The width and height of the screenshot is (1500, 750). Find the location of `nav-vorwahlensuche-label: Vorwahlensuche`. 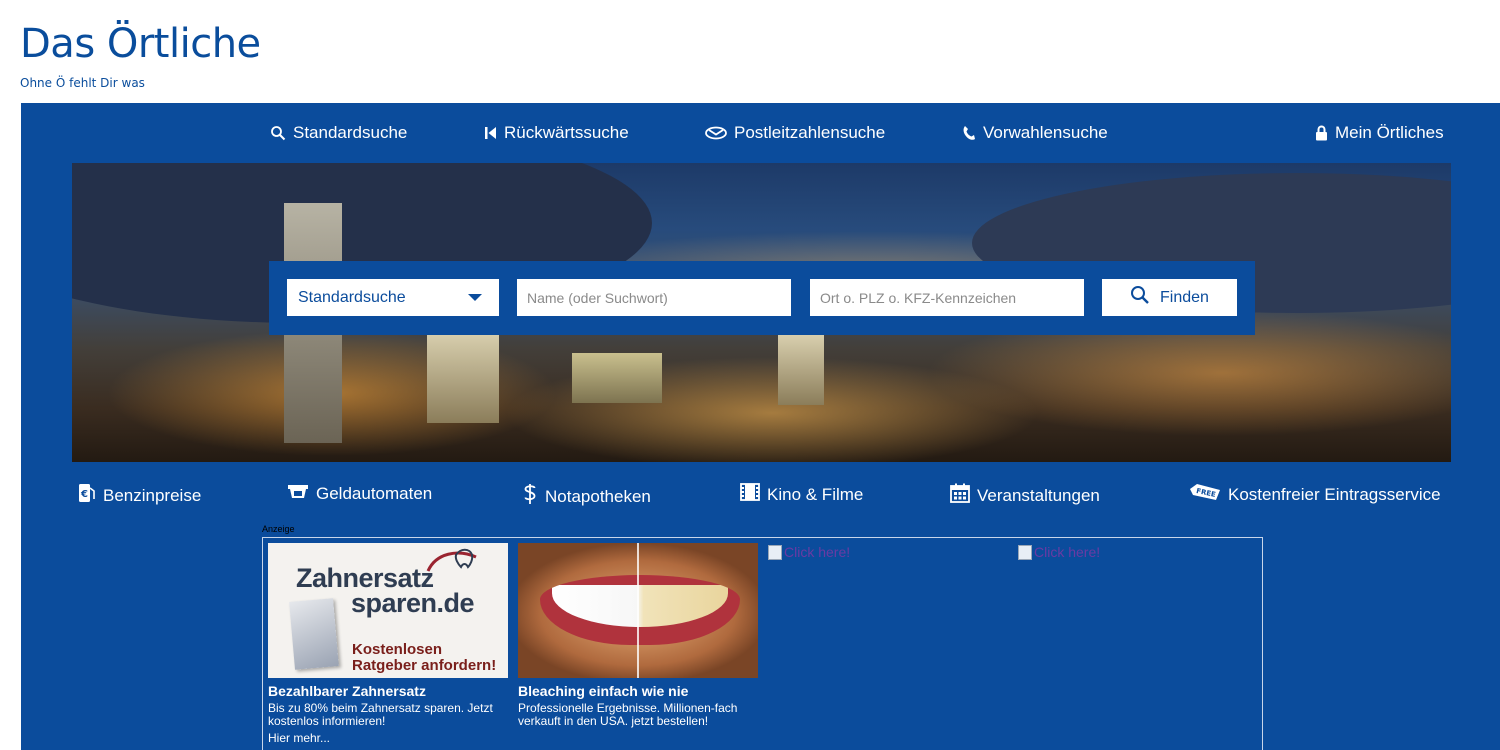

nav-vorwahlensuche-label: Vorwahlensuche is located at coordinates (1045, 132).